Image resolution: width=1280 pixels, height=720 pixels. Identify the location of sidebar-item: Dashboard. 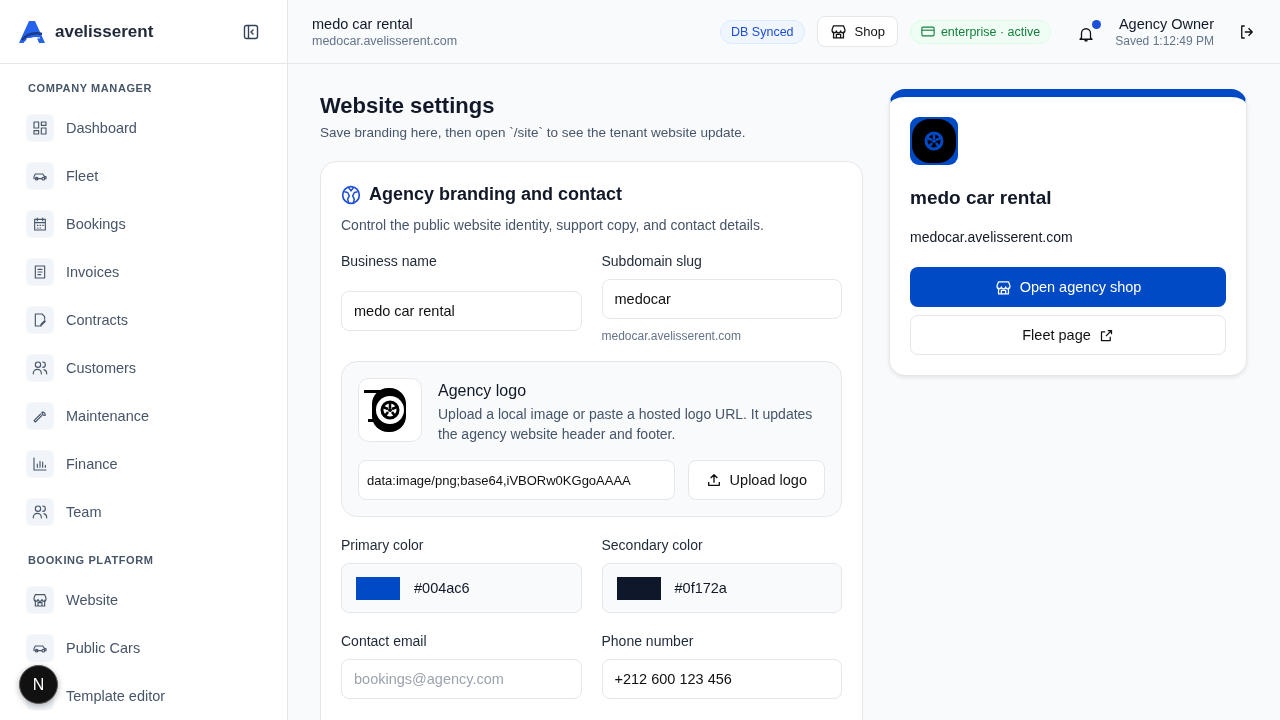
(142, 128).